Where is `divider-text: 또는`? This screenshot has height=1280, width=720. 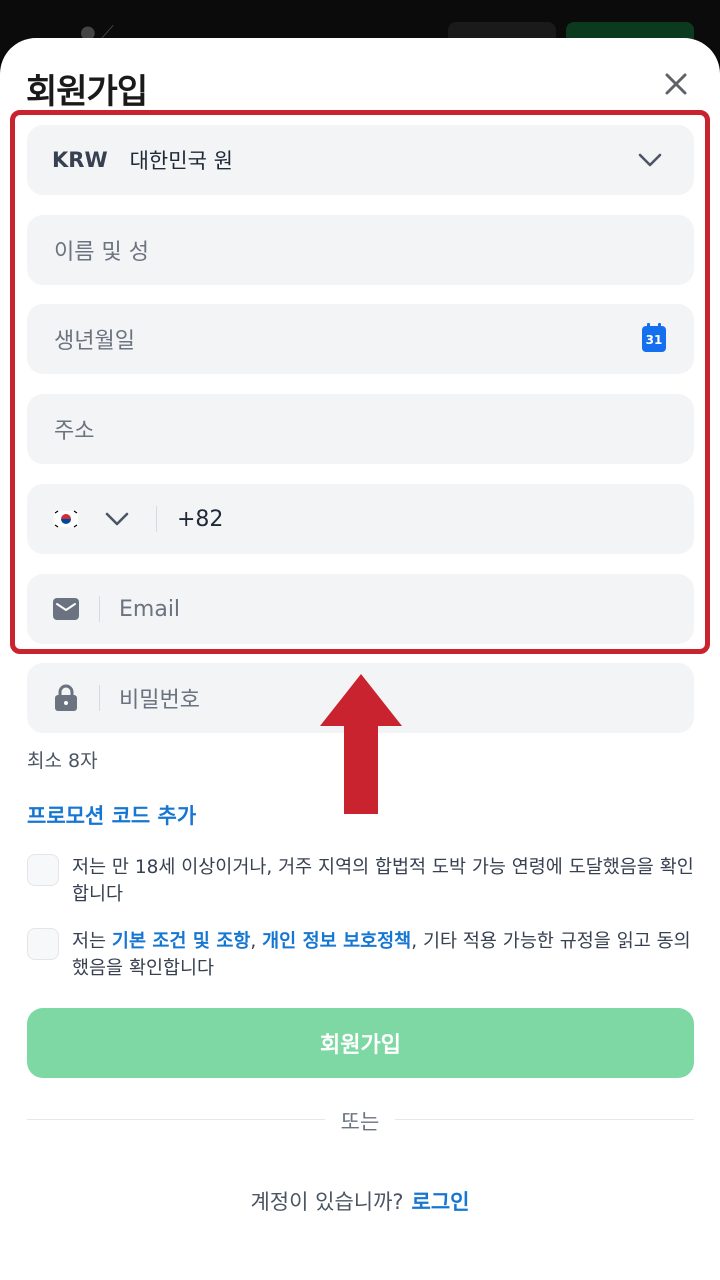 divider-text: 또는 is located at coordinates (360, 1122).